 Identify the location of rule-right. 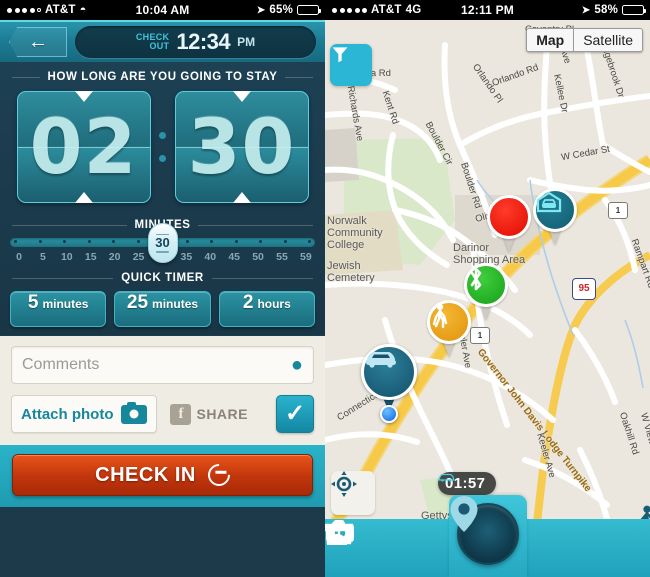
(299, 77).